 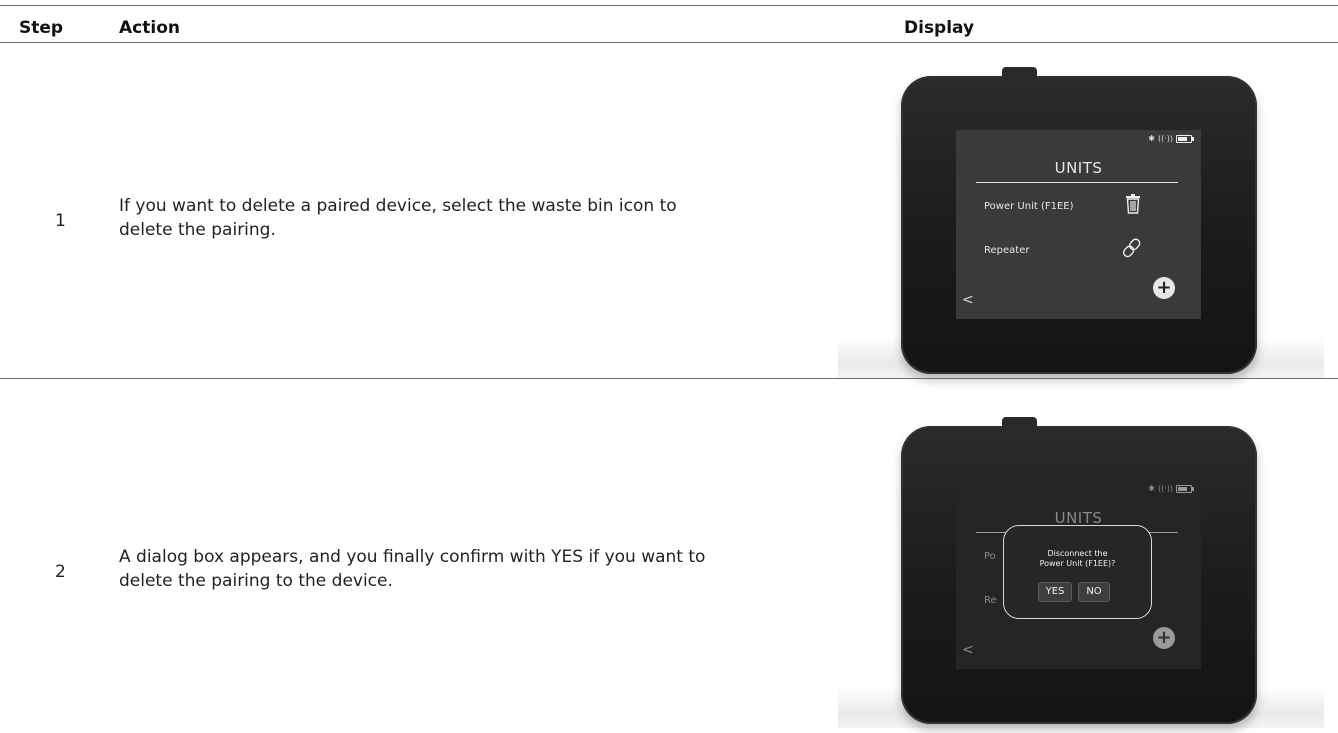 What do you see at coordinates (1029, 206) in the screenshot?
I see `list-item-power-unit: Power Unit (F1EE)` at bounding box center [1029, 206].